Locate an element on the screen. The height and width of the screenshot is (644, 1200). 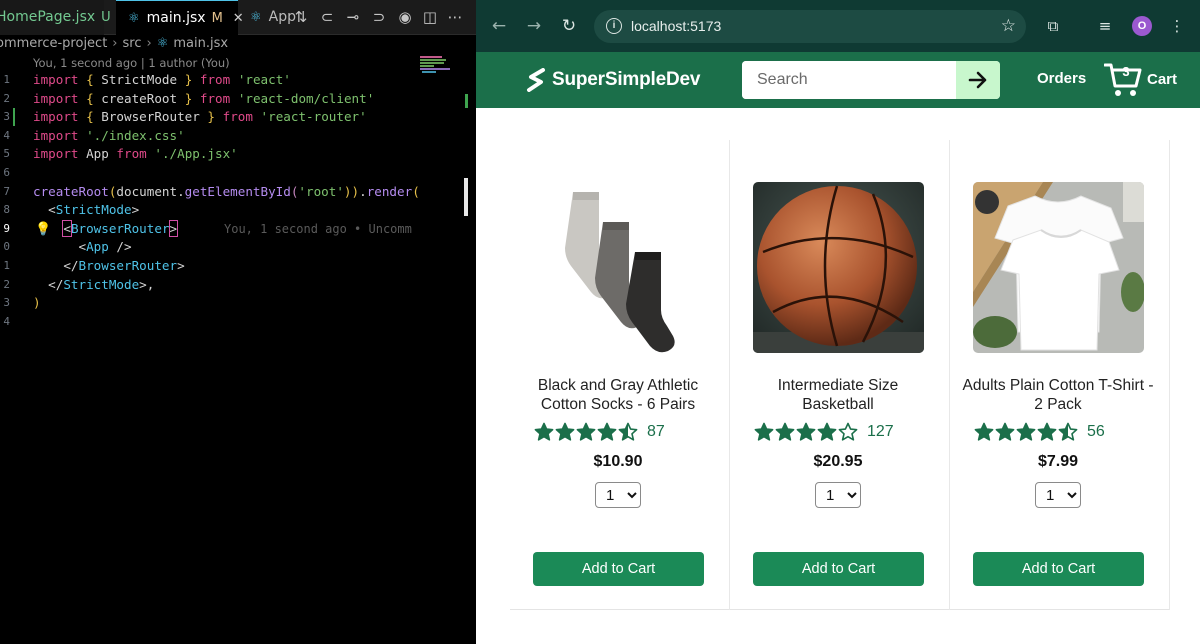
line-number: 5 is located at coordinates (6, 154).